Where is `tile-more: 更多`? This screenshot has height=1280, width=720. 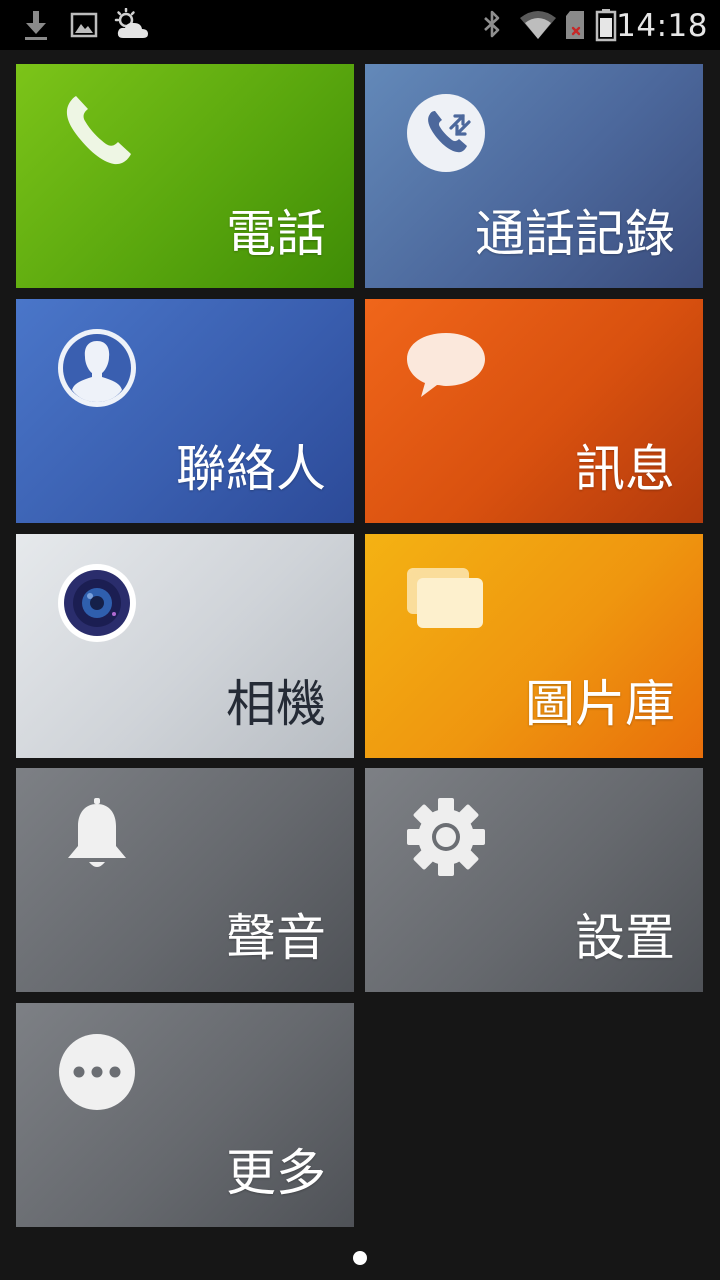
tile-more: 更多 is located at coordinates (185, 1115).